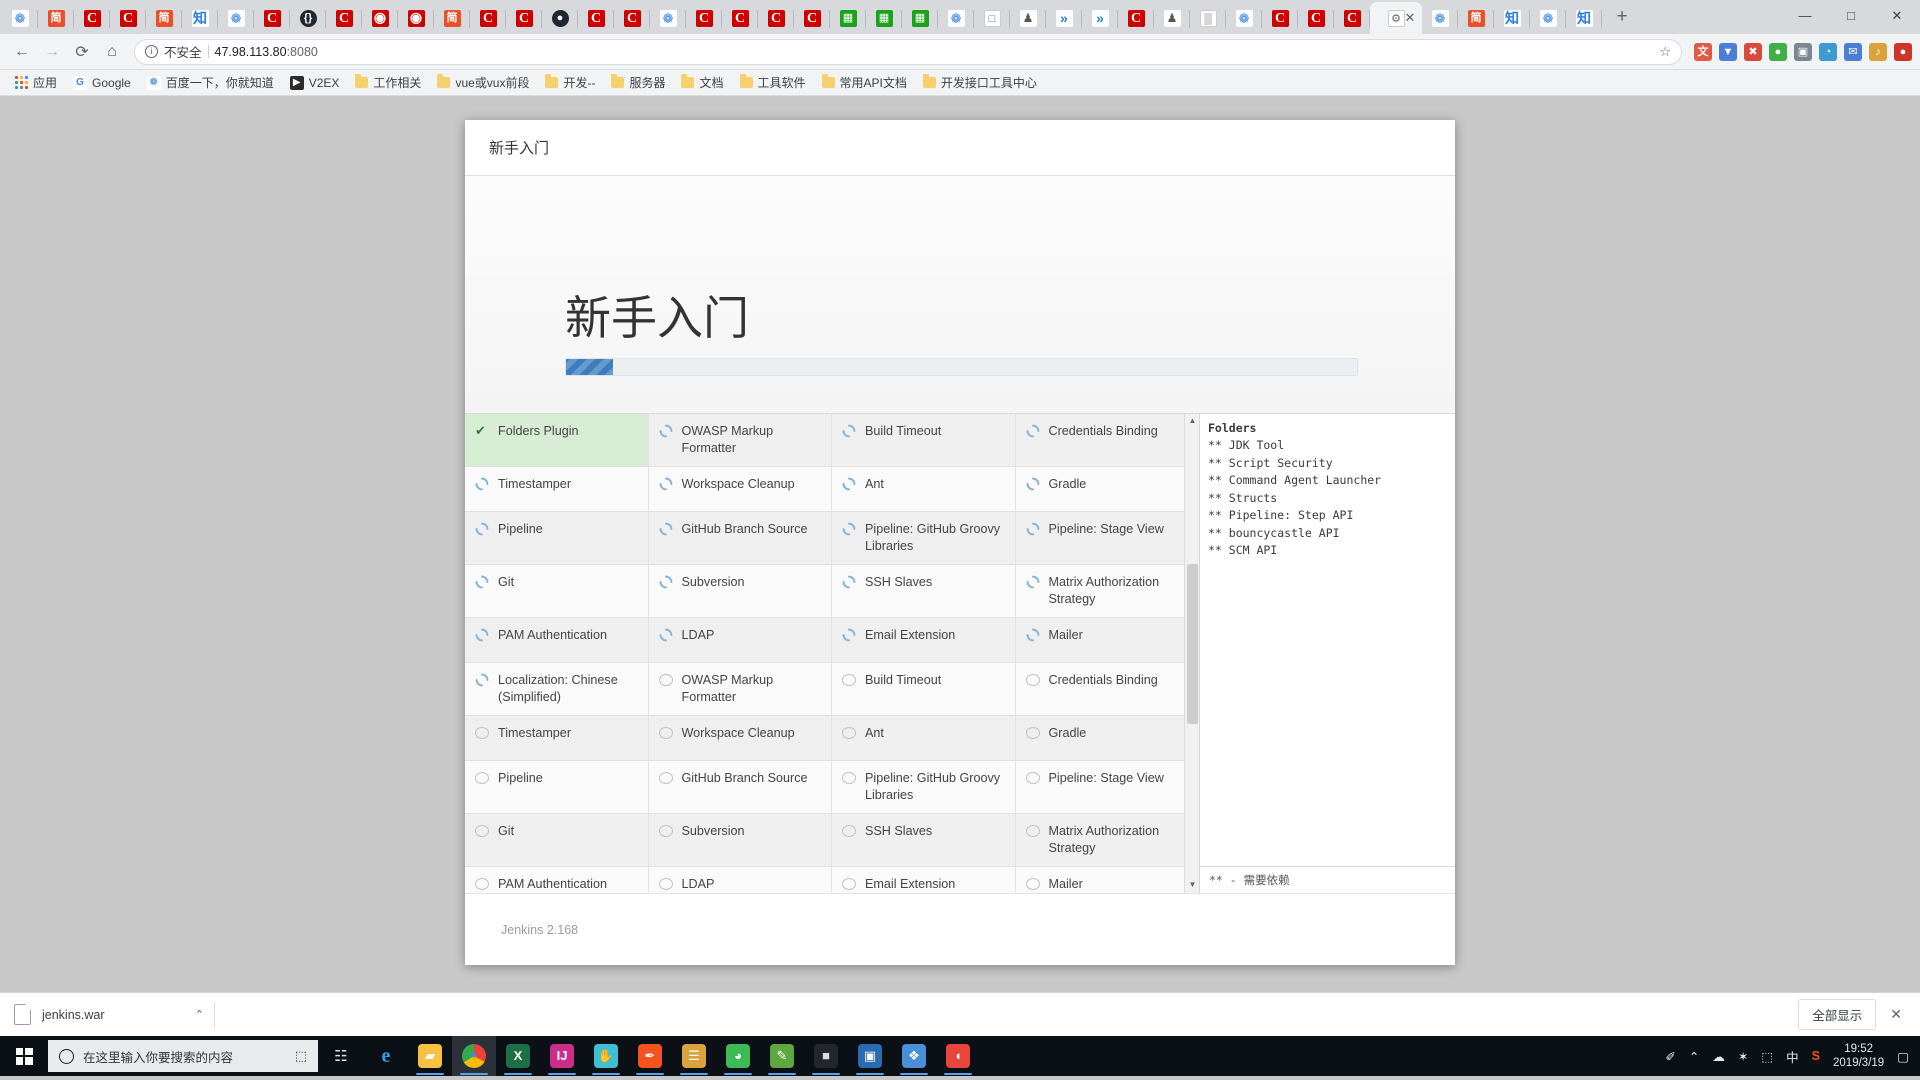  I want to click on start-button, so click(24, 1056).